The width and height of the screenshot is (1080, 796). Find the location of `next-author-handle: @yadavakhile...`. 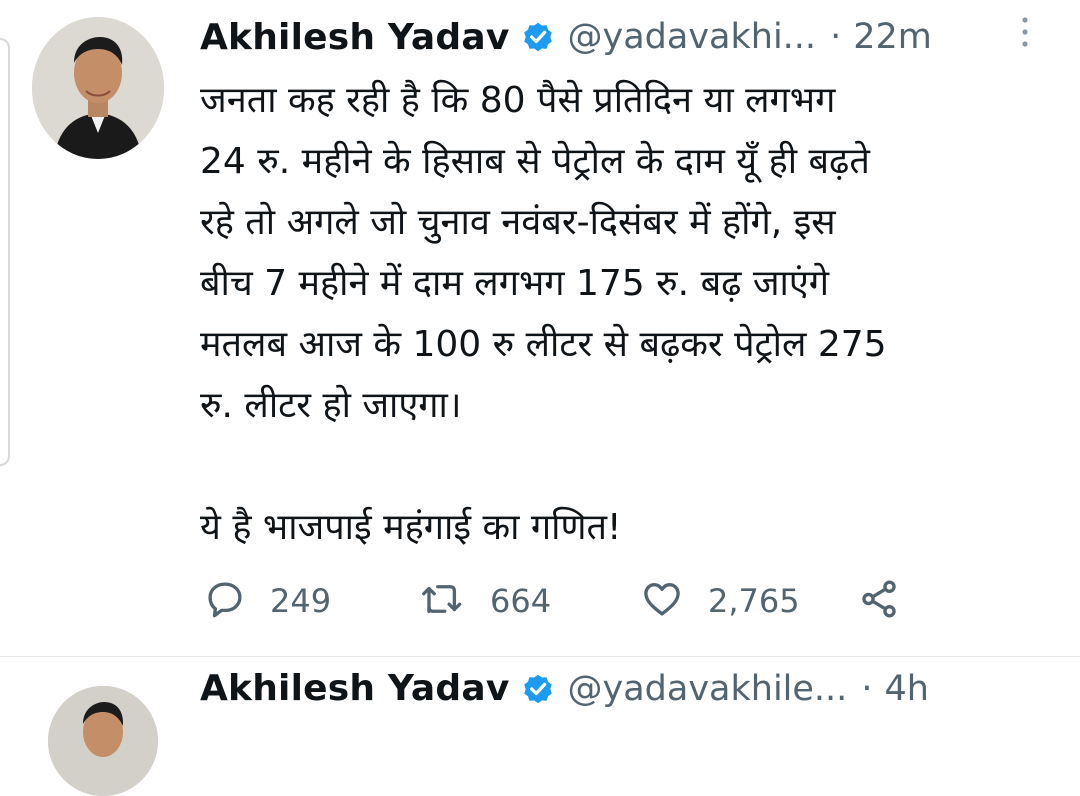

next-author-handle: @yadavakhile... is located at coordinates (708, 689).